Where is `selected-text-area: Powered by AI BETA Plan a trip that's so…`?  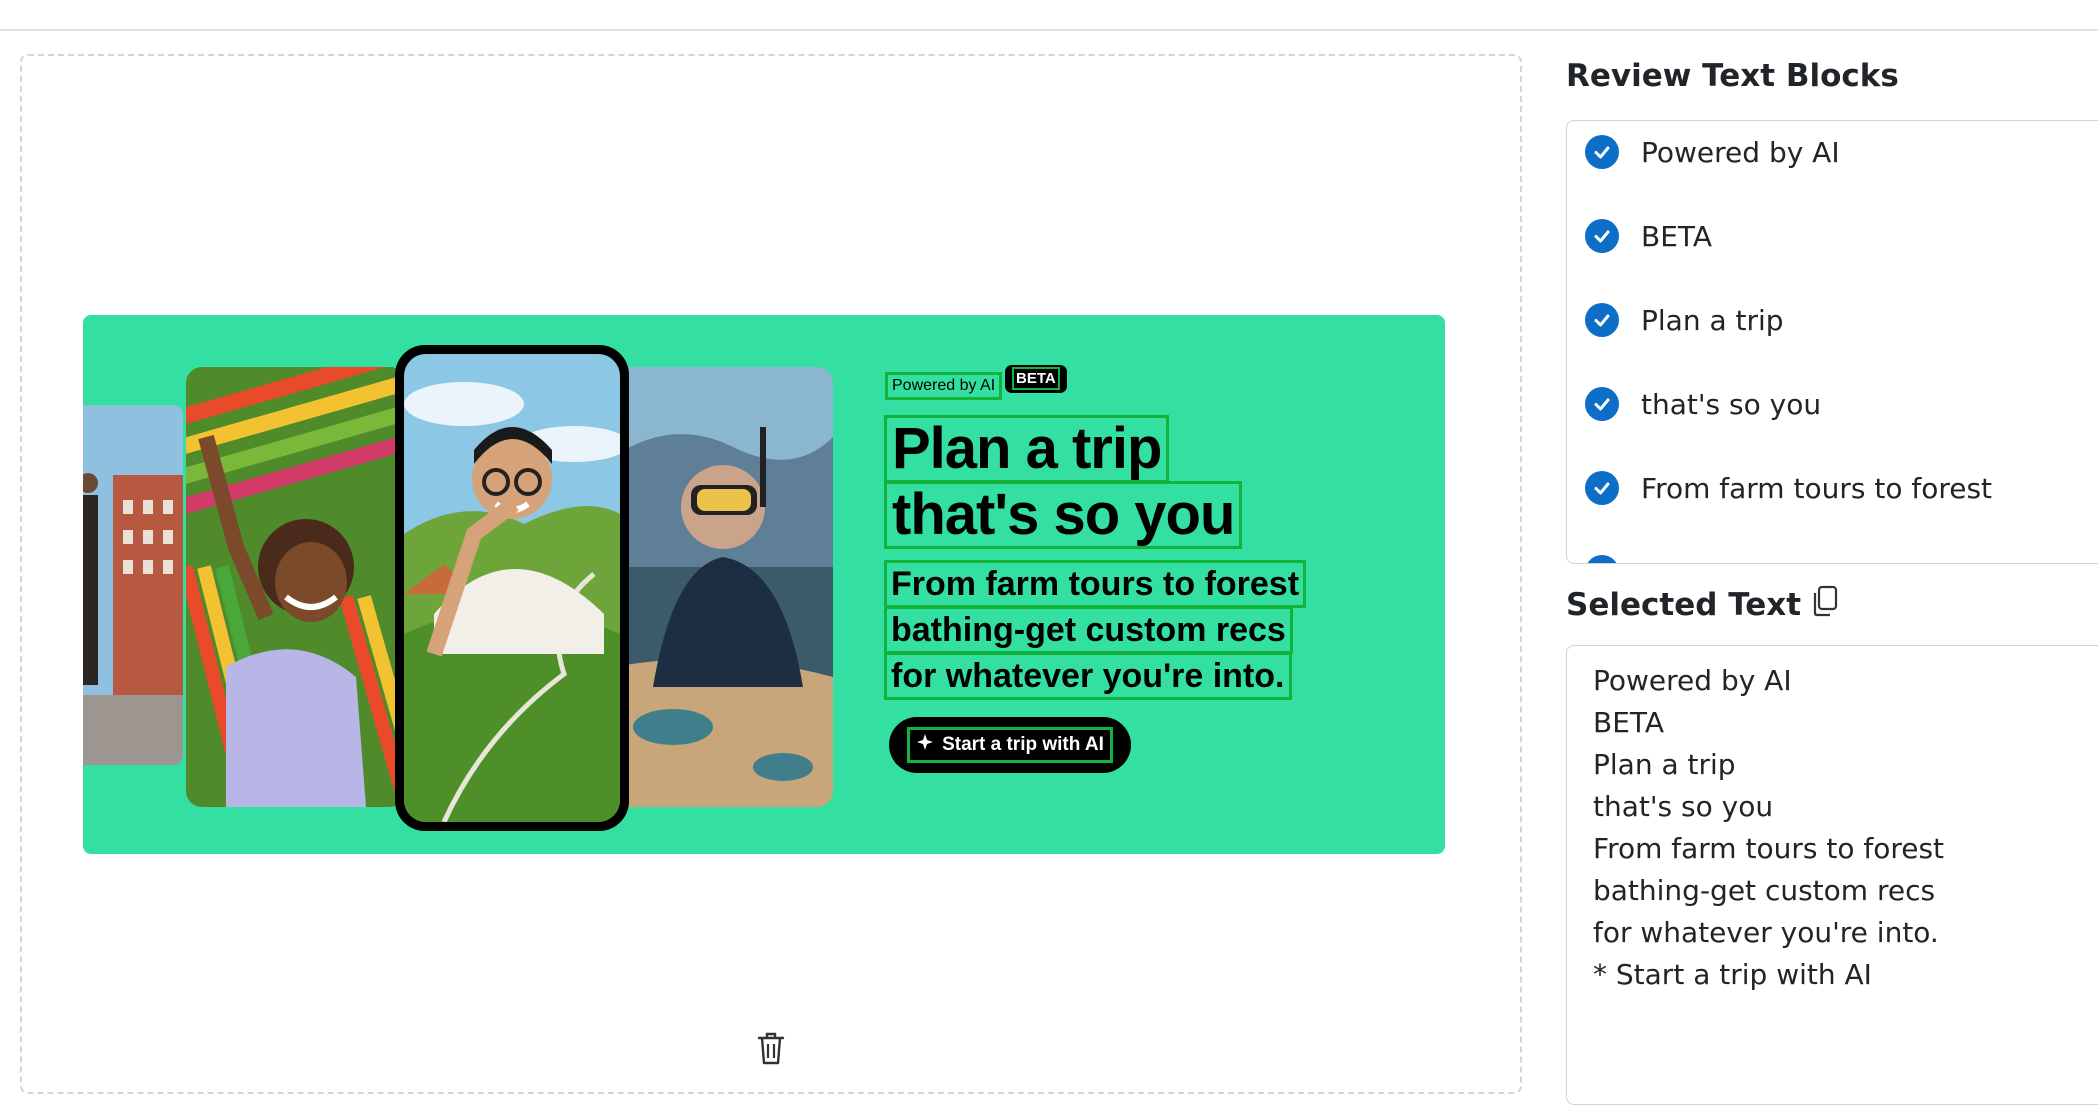 selected-text-area: Powered by AI BETA Plan a trip that's so… is located at coordinates (1832, 875).